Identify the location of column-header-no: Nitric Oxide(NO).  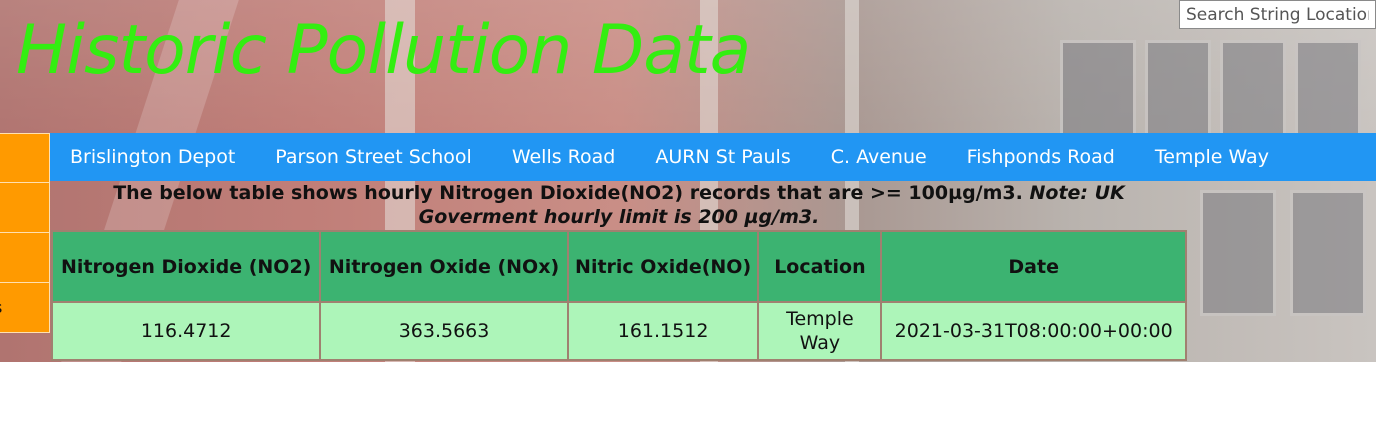
(663, 266).